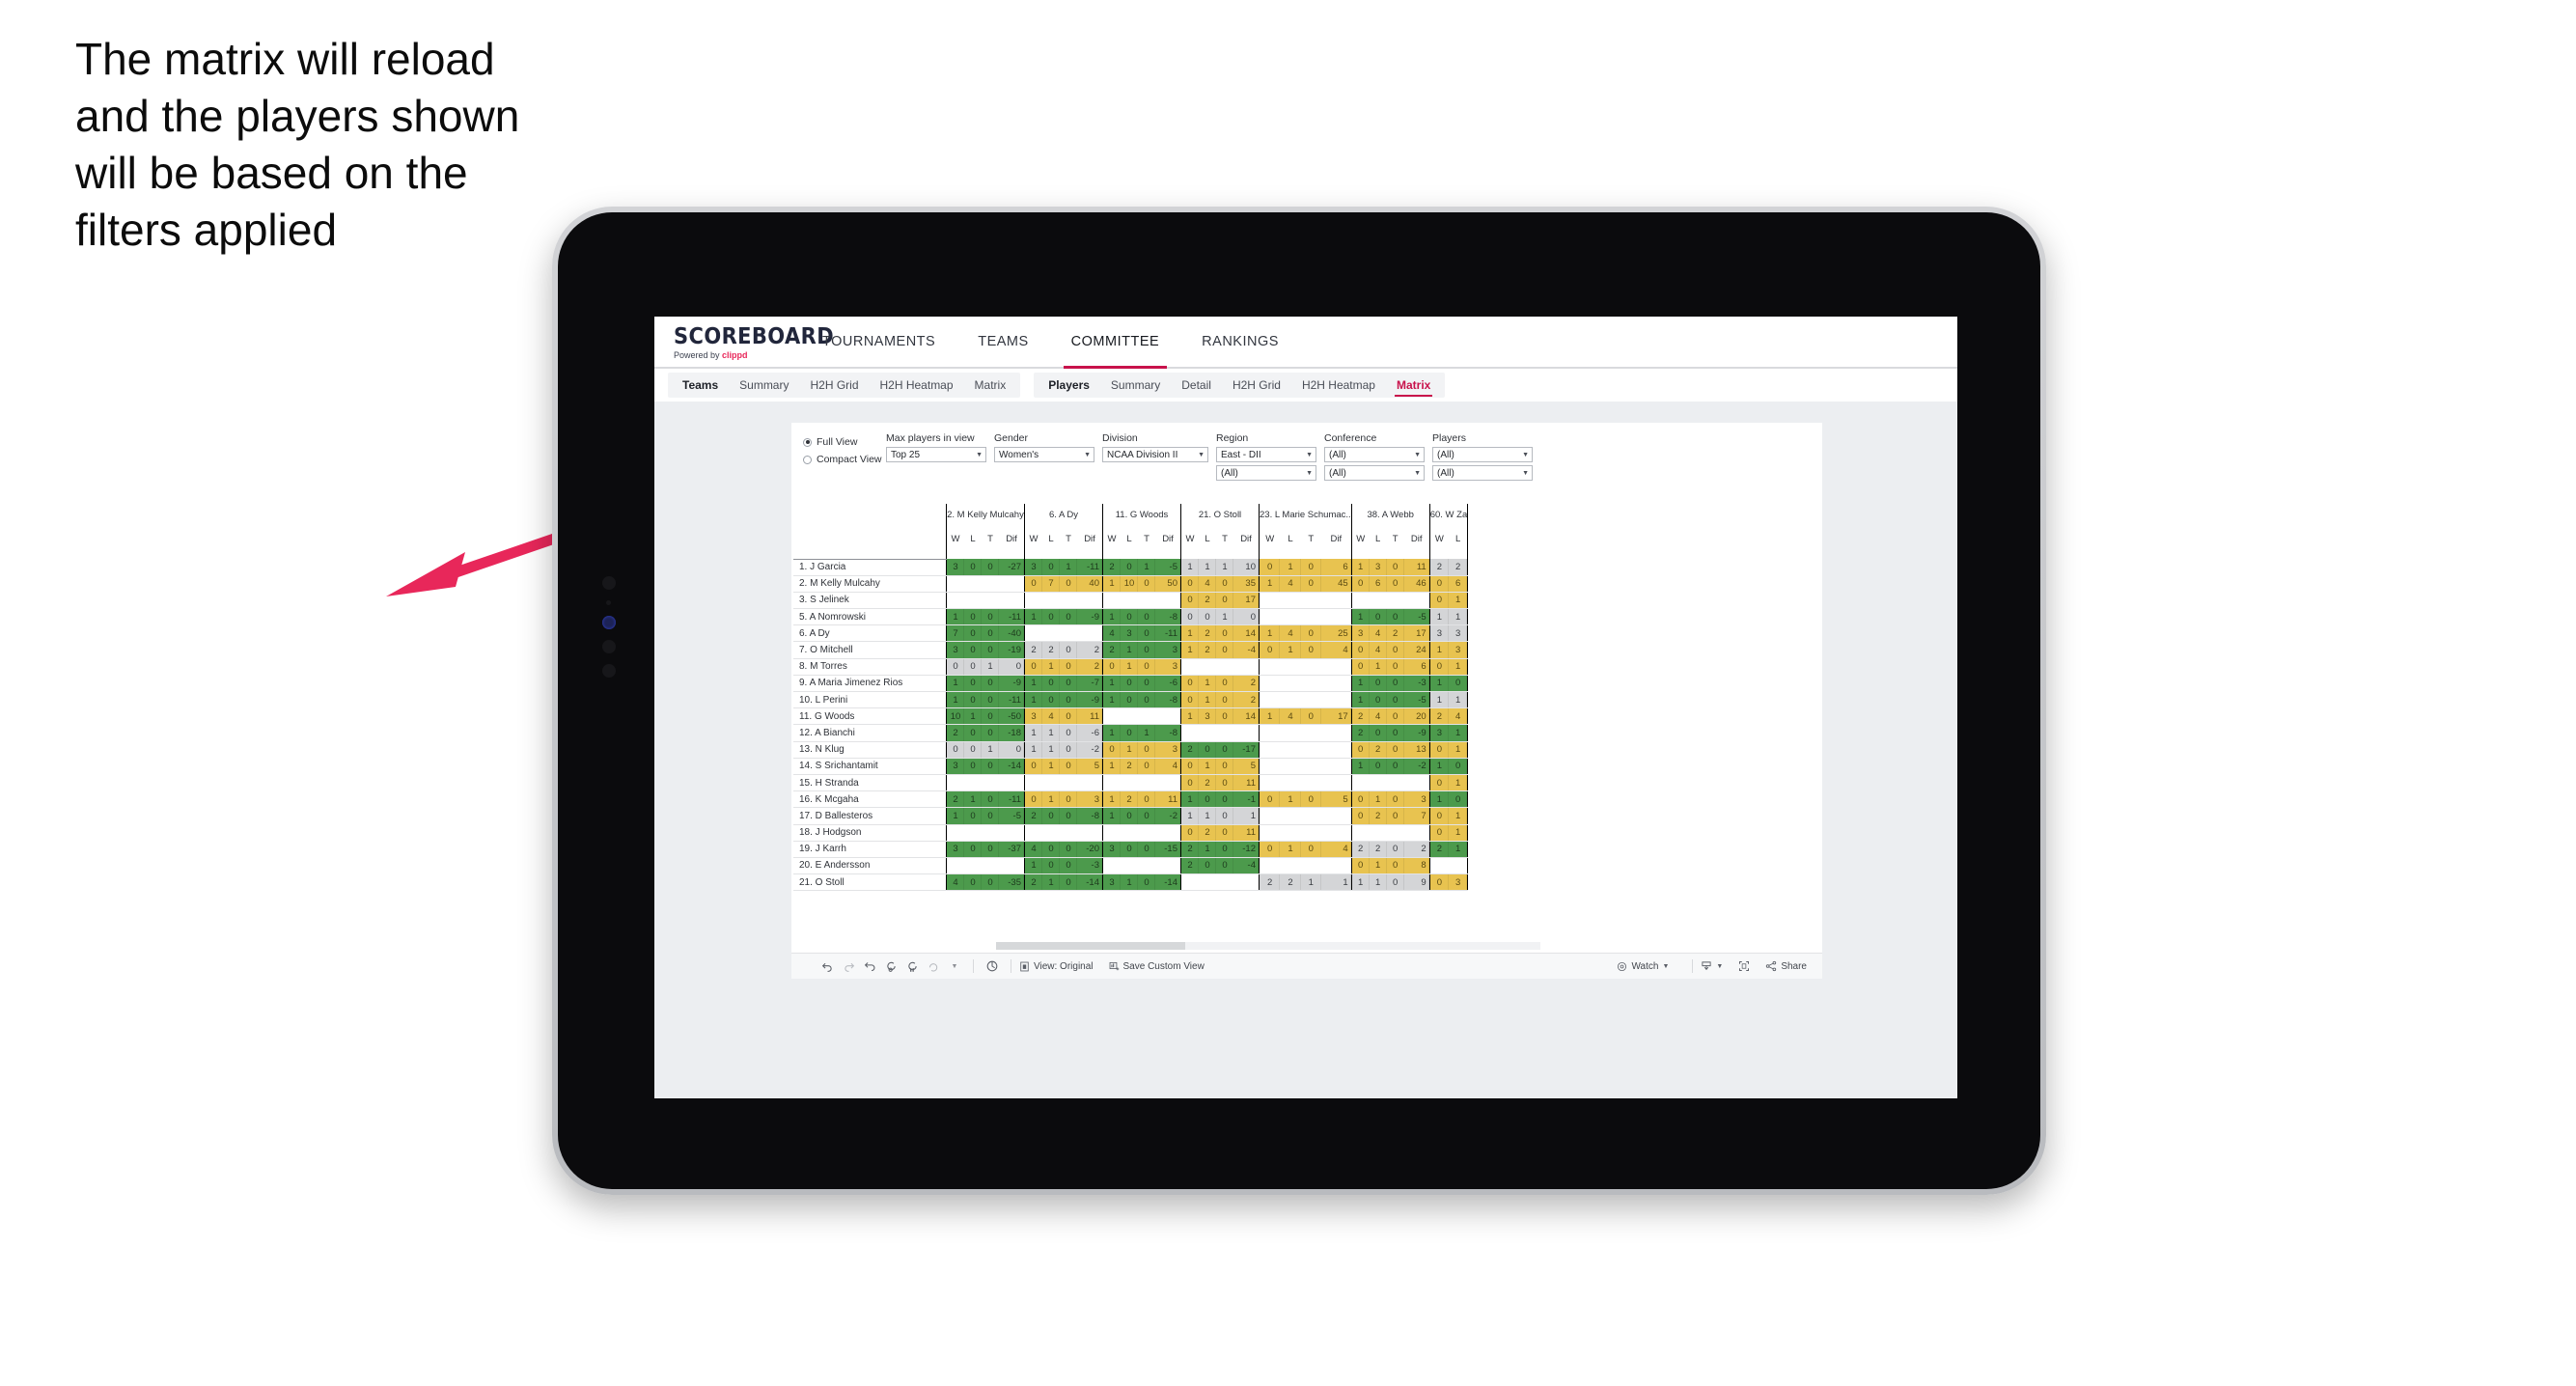 This screenshot has height=1386, width=2576. Describe the element at coordinates (1168, 733) in the screenshot. I see `matrix-cell: -8` at that location.